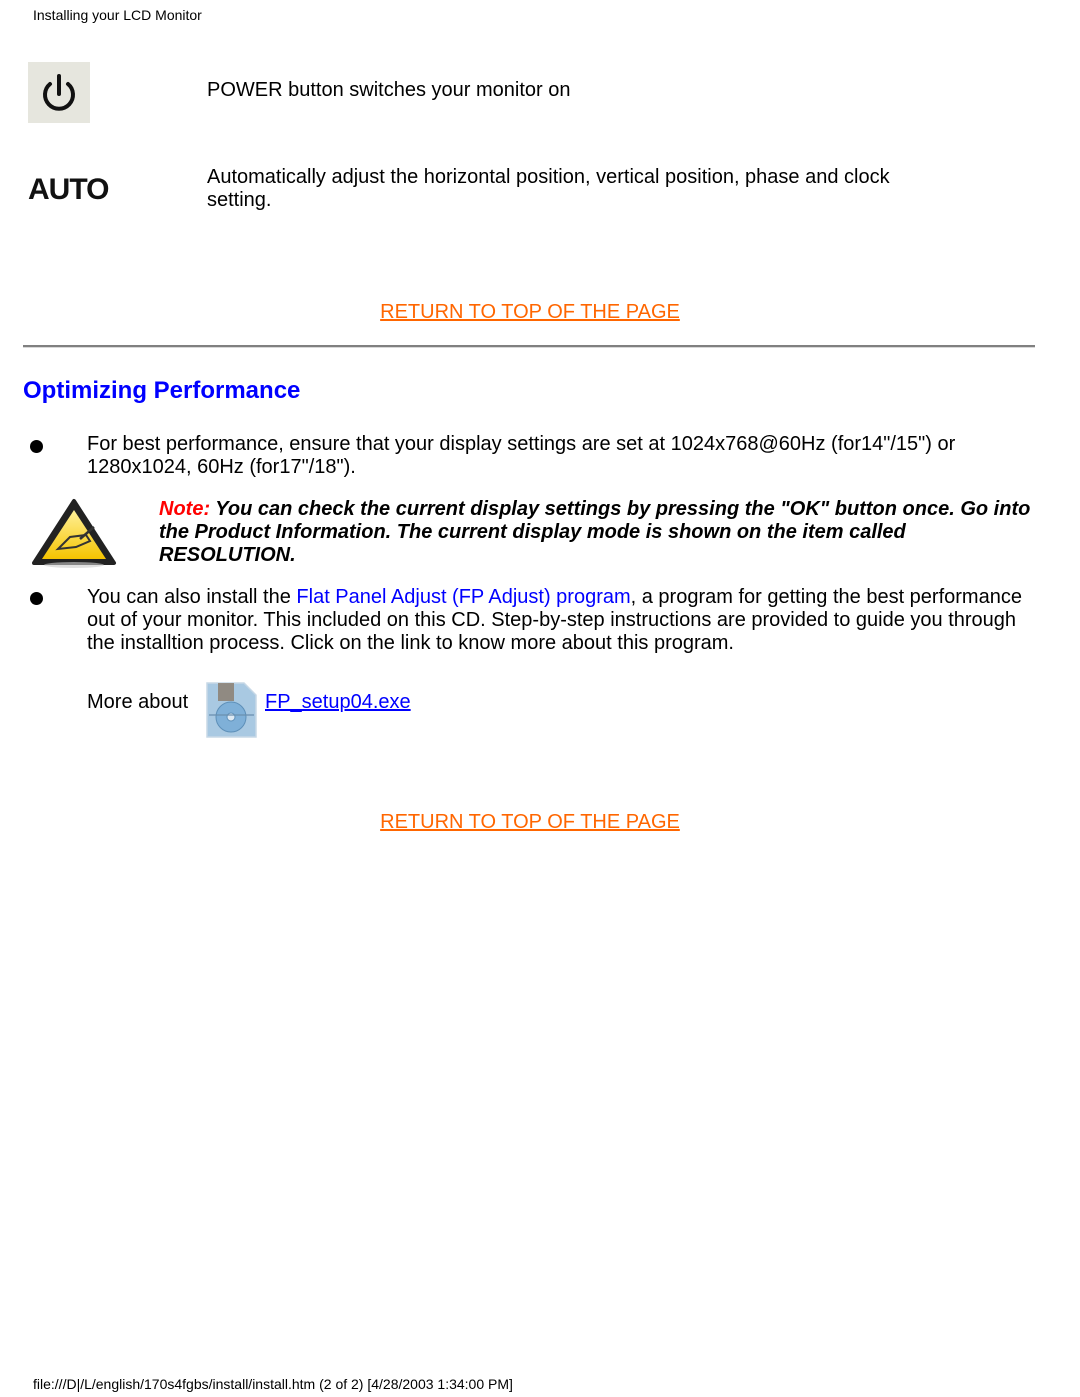 The image size is (1080, 1397). I want to click on horizontal-divider, so click(529, 346).